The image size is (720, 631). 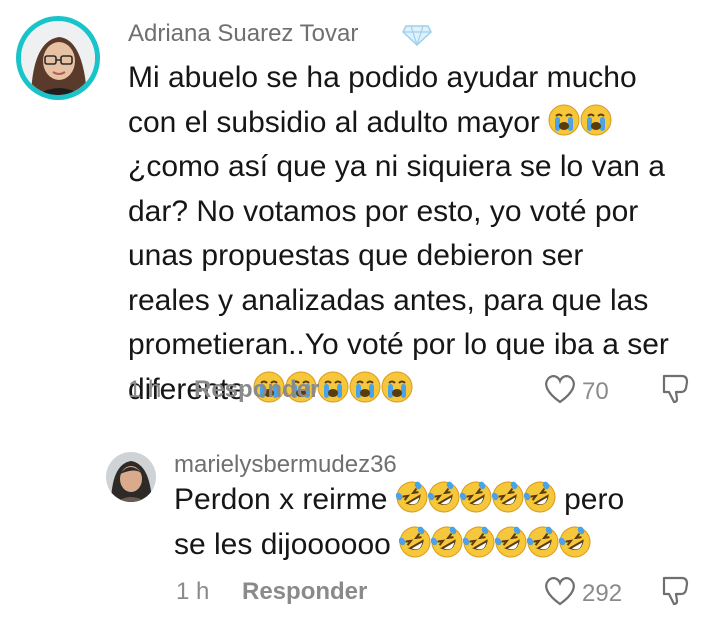 I want to click on comment-line: reales y analizadas antes, para que las, so click(x=388, y=300).